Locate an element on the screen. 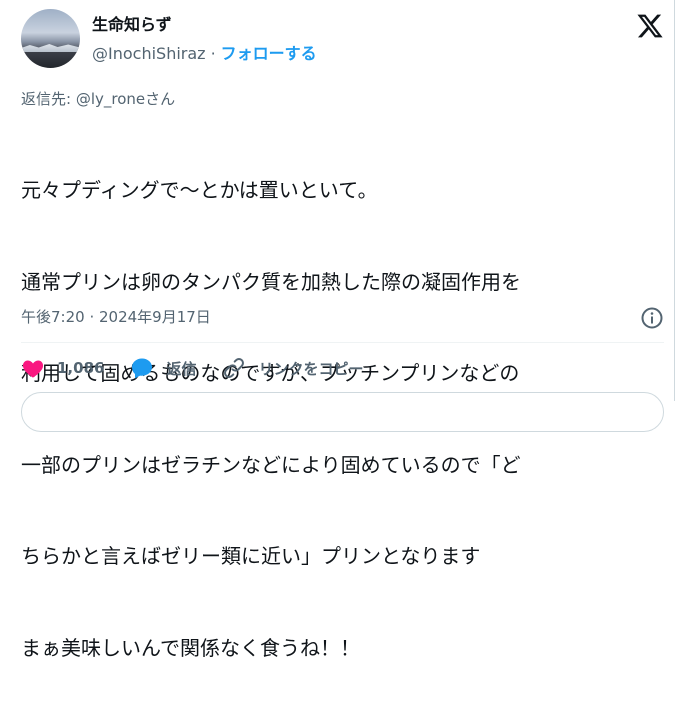 This screenshot has width=688, height=724. reply-button: 返信 is located at coordinates (163, 368).